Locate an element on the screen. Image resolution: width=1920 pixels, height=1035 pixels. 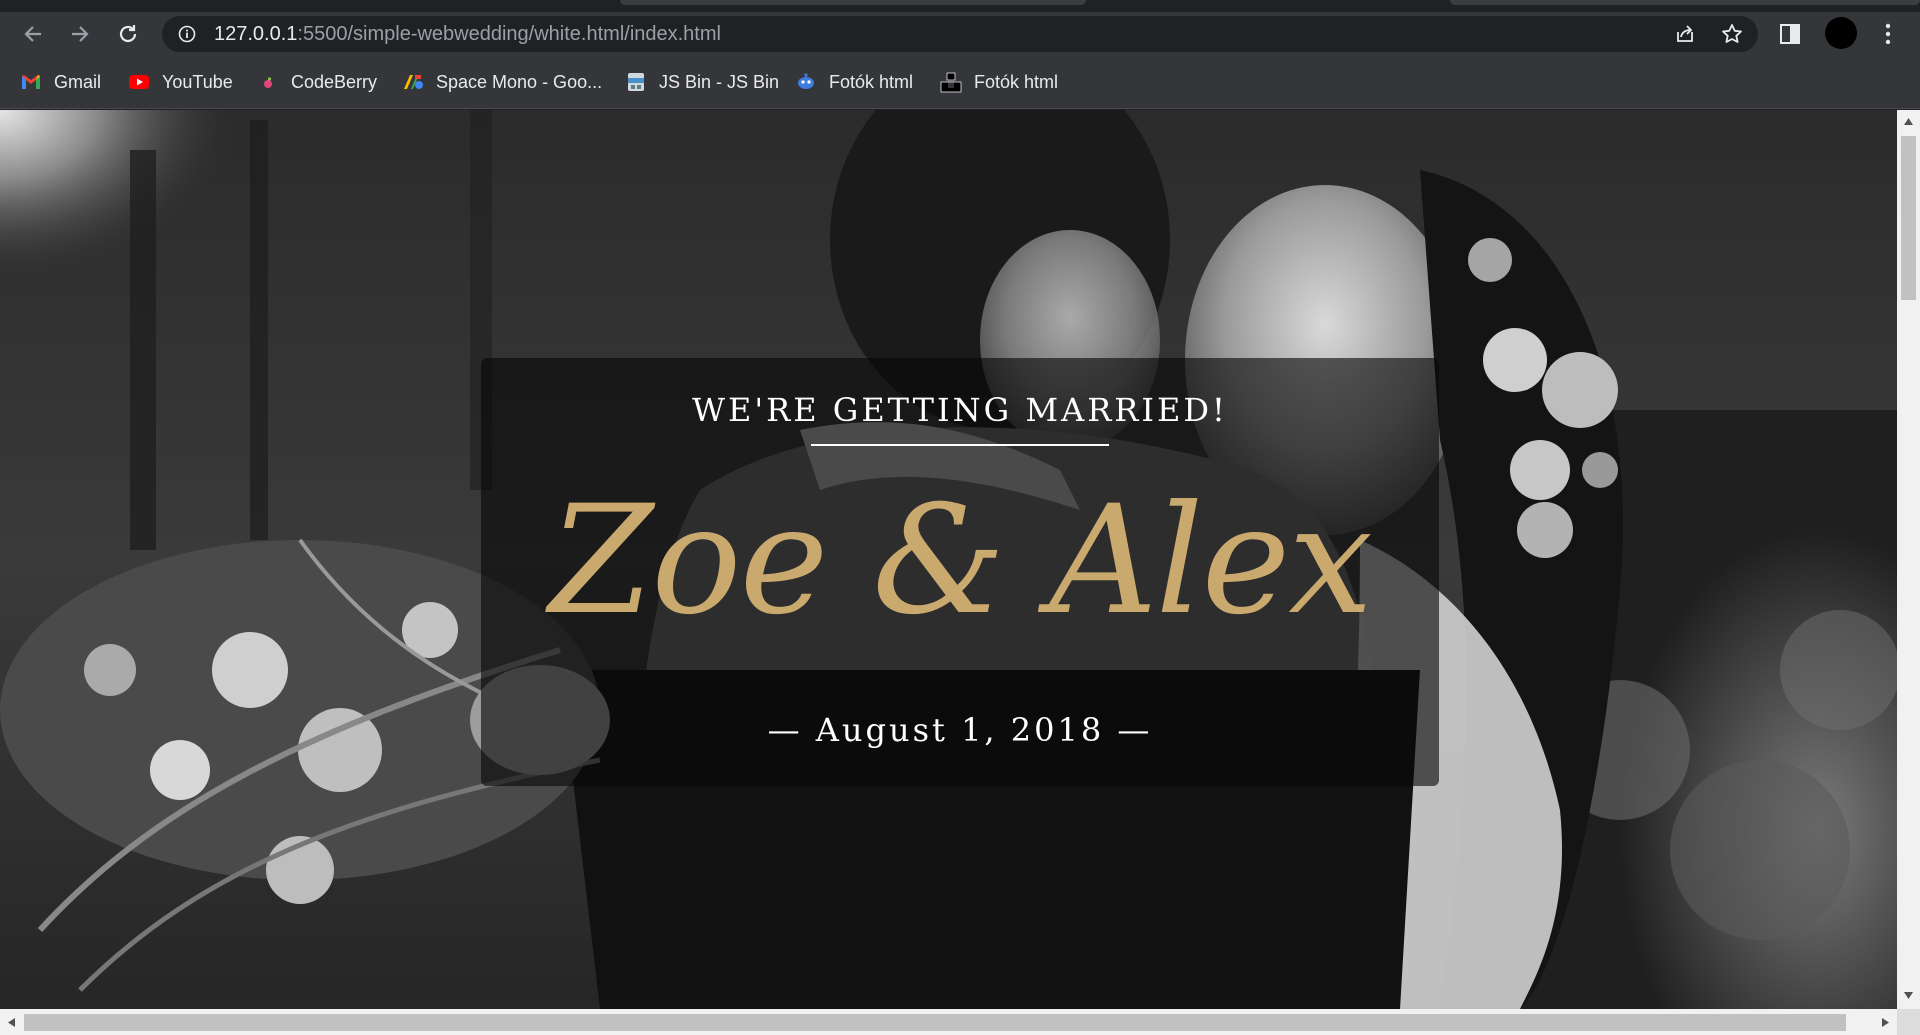
info-icon is located at coordinates (187, 34).